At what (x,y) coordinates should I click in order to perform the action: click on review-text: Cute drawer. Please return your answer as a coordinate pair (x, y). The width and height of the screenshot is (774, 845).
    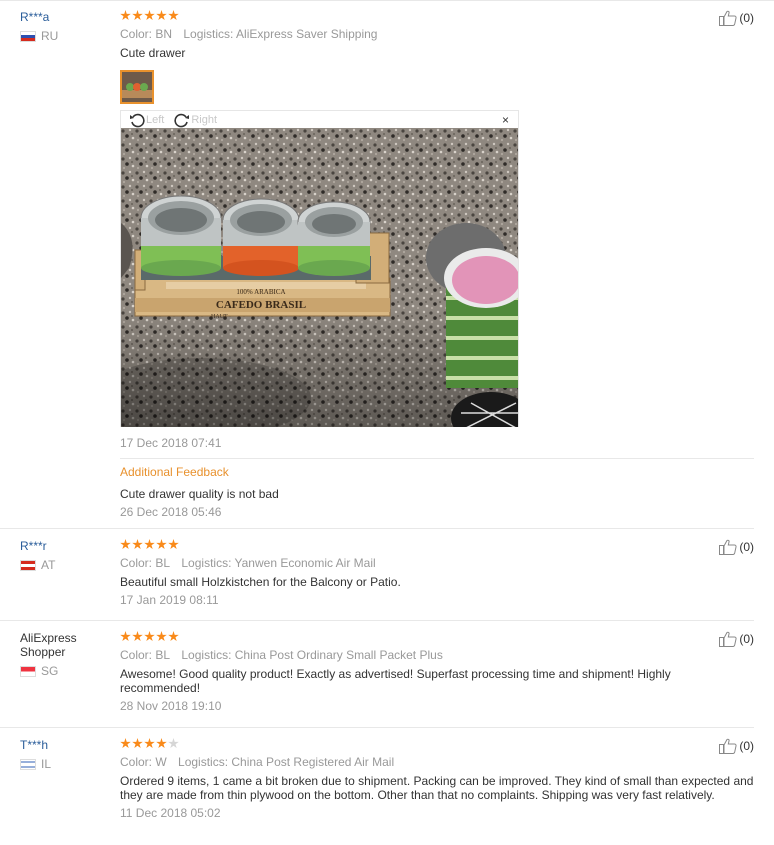
    Looking at the image, I should click on (153, 53).